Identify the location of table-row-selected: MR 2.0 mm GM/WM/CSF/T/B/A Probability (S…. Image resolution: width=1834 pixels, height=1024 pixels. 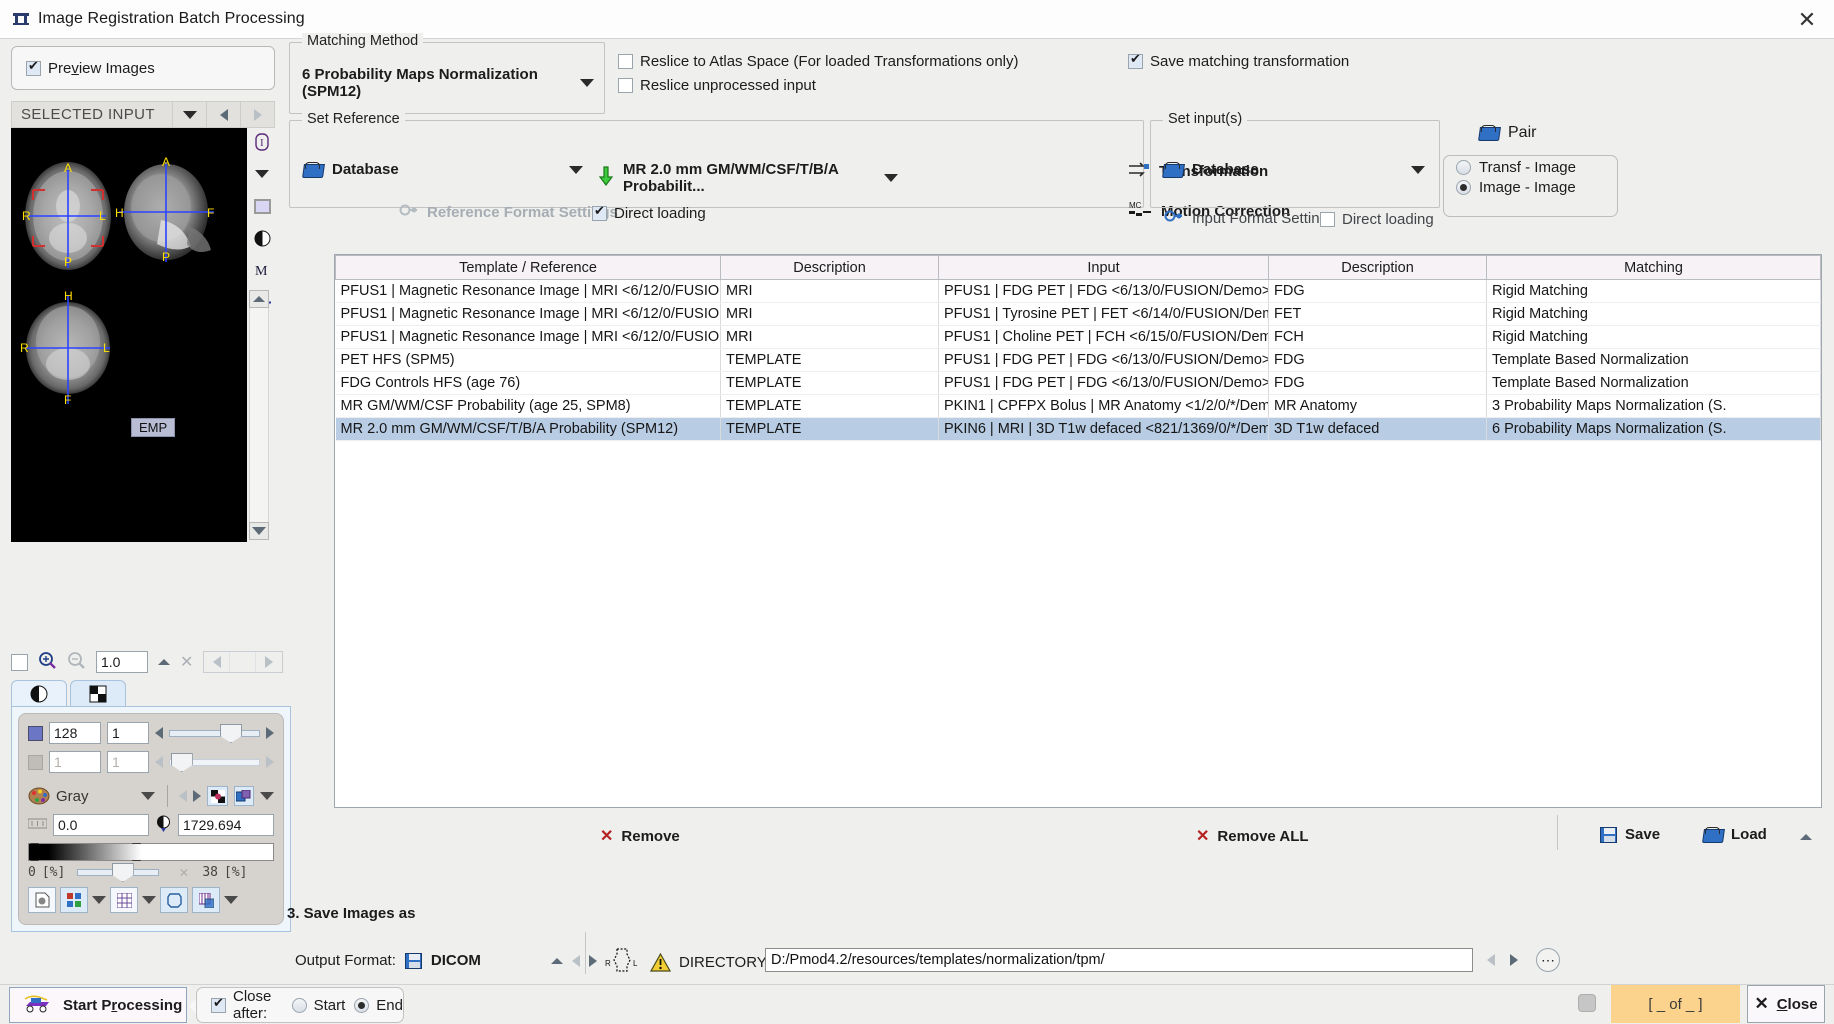
(1078, 429).